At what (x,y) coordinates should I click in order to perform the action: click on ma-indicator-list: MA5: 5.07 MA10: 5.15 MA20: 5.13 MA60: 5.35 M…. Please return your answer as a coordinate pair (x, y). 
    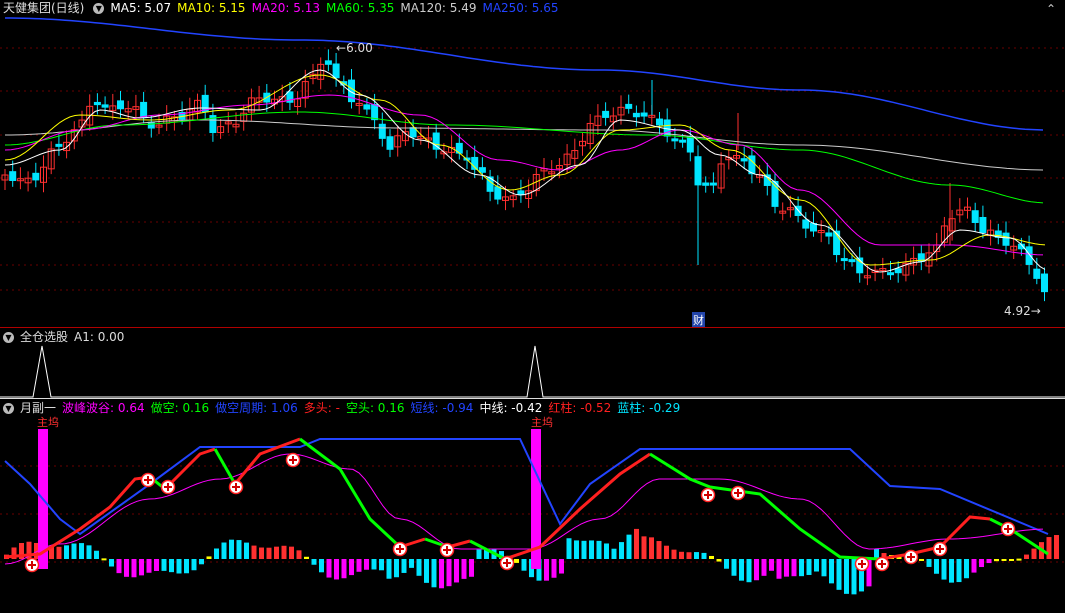
    Looking at the image, I should click on (337, 8).